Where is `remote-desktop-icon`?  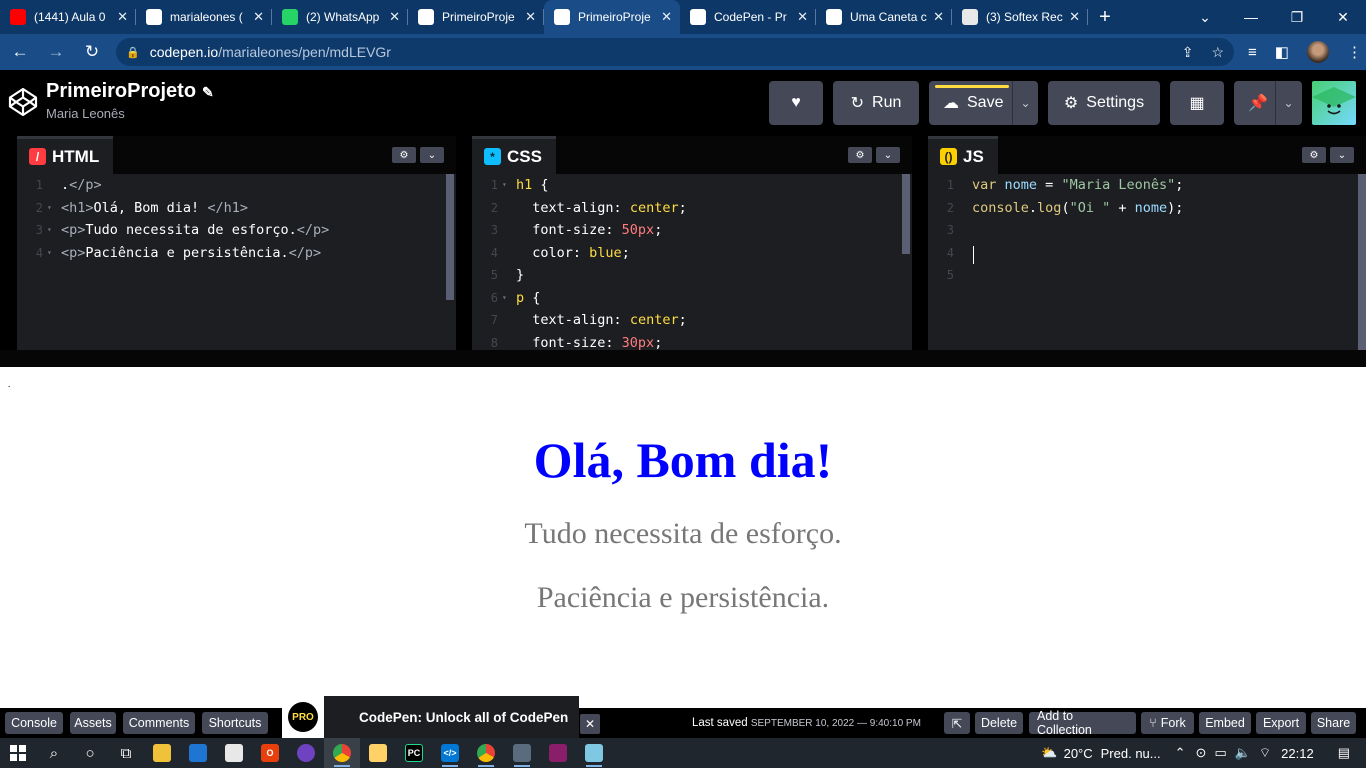
remote-desktop-icon is located at coordinates (522, 753).